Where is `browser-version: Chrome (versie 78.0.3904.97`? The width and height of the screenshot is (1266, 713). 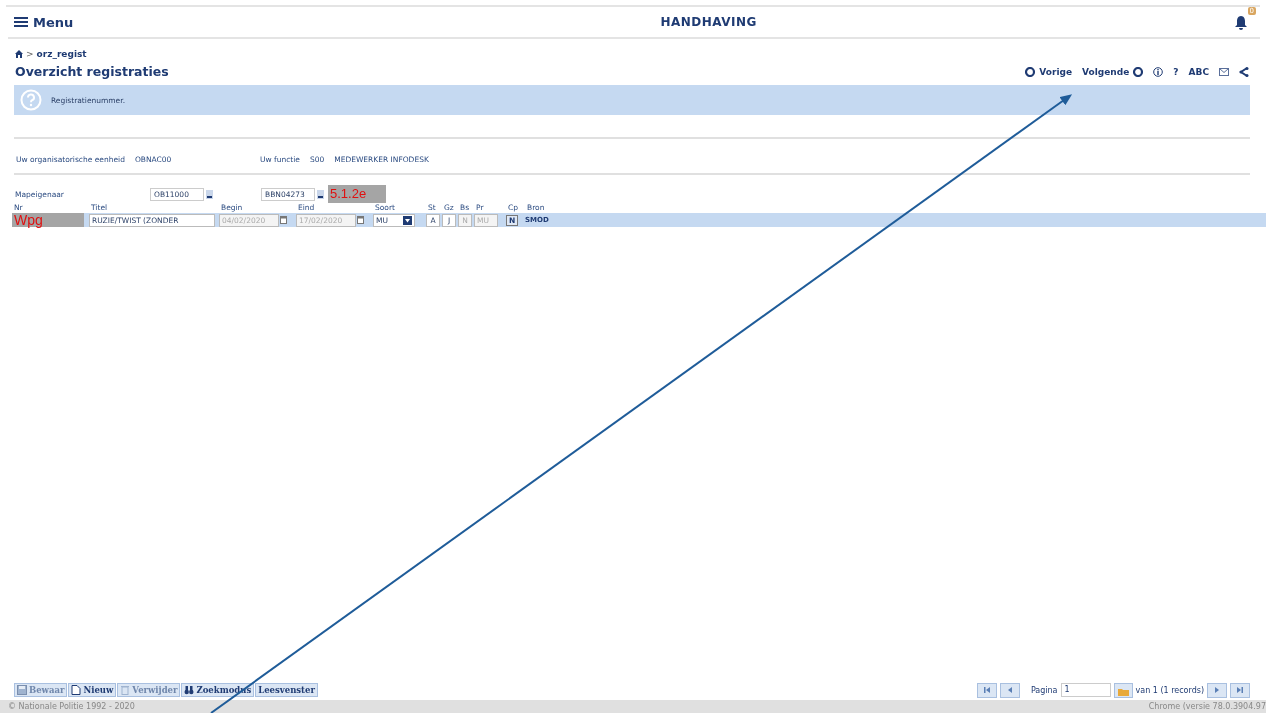 browser-version: Chrome (versie 78.0.3904.97 is located at coordinates (1207, 706).